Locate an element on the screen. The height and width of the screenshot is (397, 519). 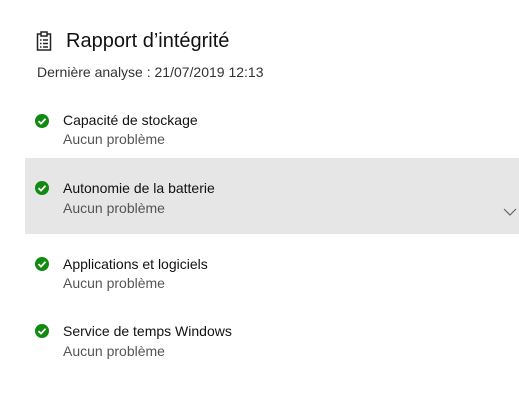
header: Rapport d’intégrité is located at coordinates (132, 41).